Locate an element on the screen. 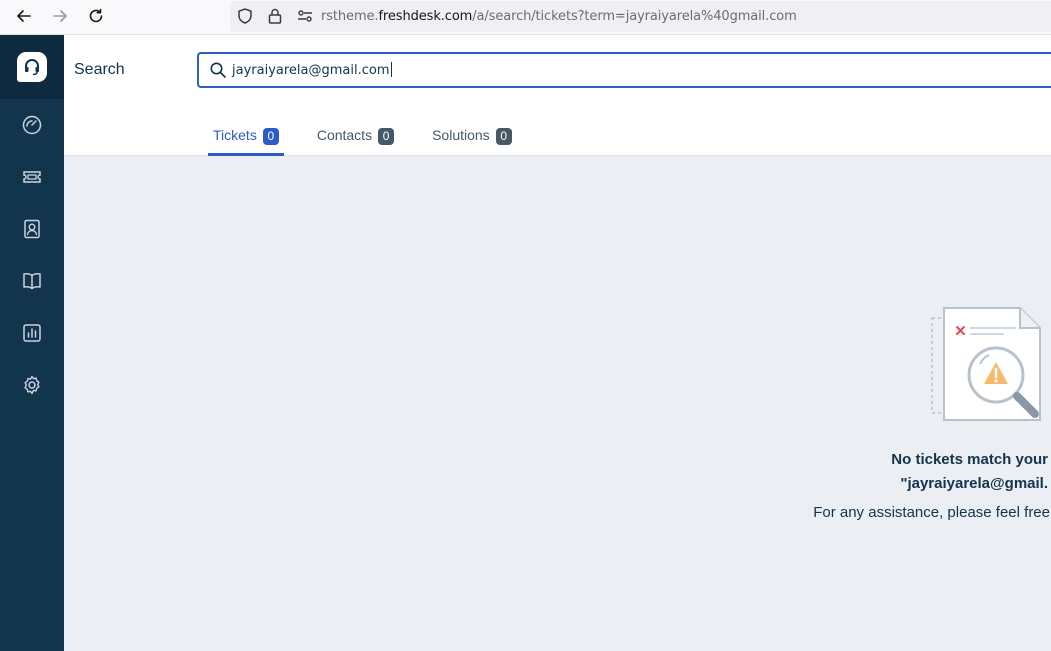  no-results-illustration is located at coordinates (986, 364).